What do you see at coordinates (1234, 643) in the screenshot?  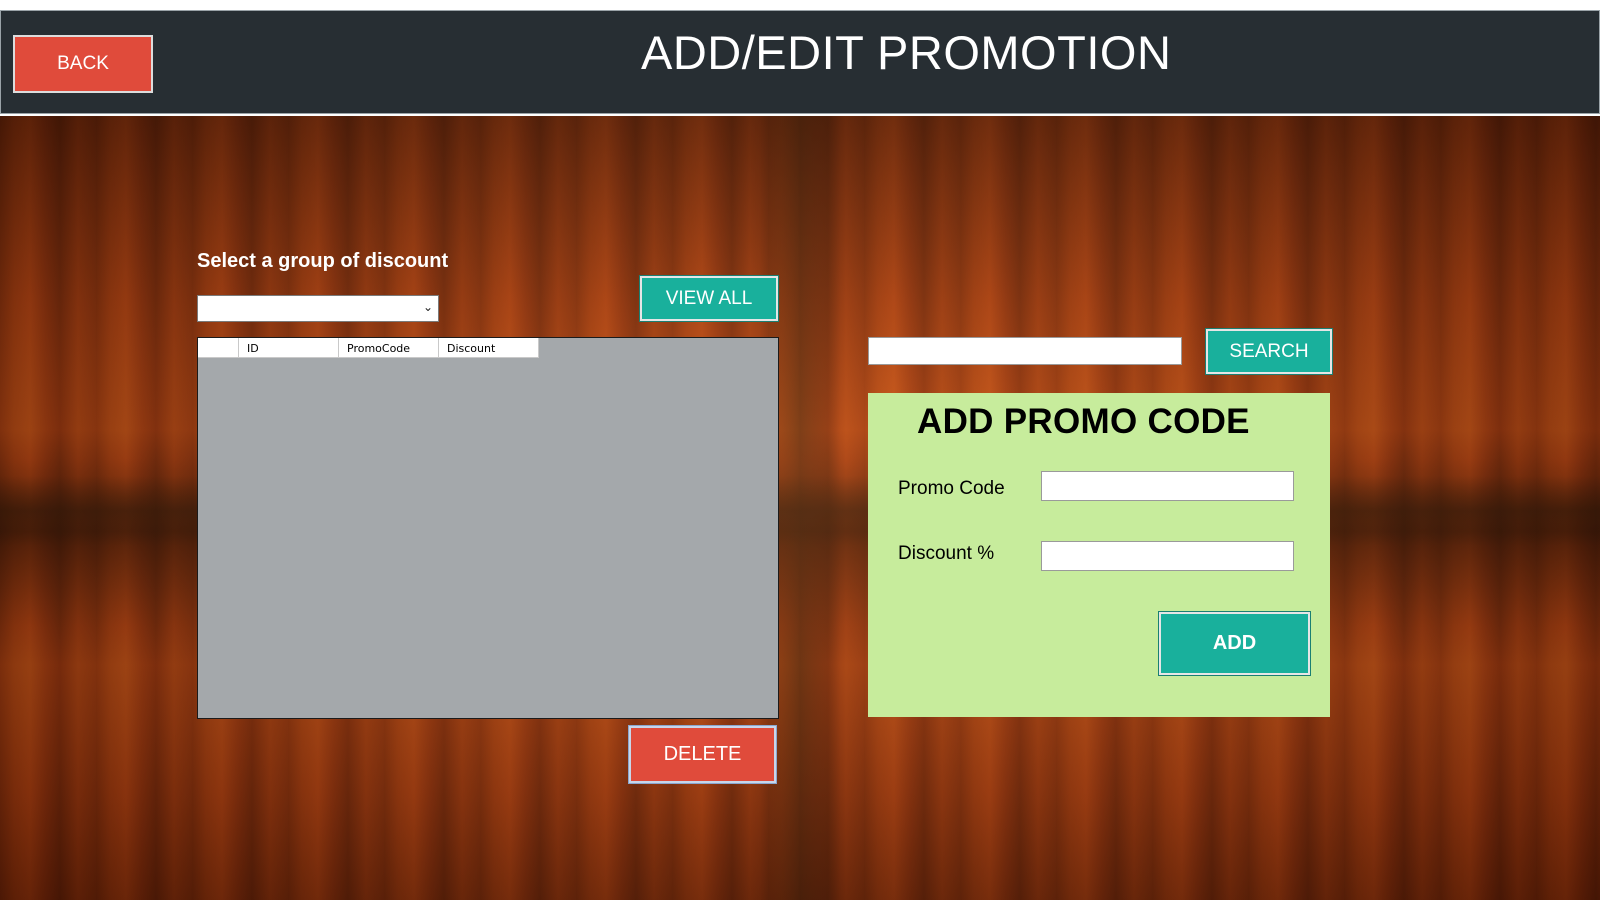 I see `add-button: ADD` at bounding box center [1234, 643].